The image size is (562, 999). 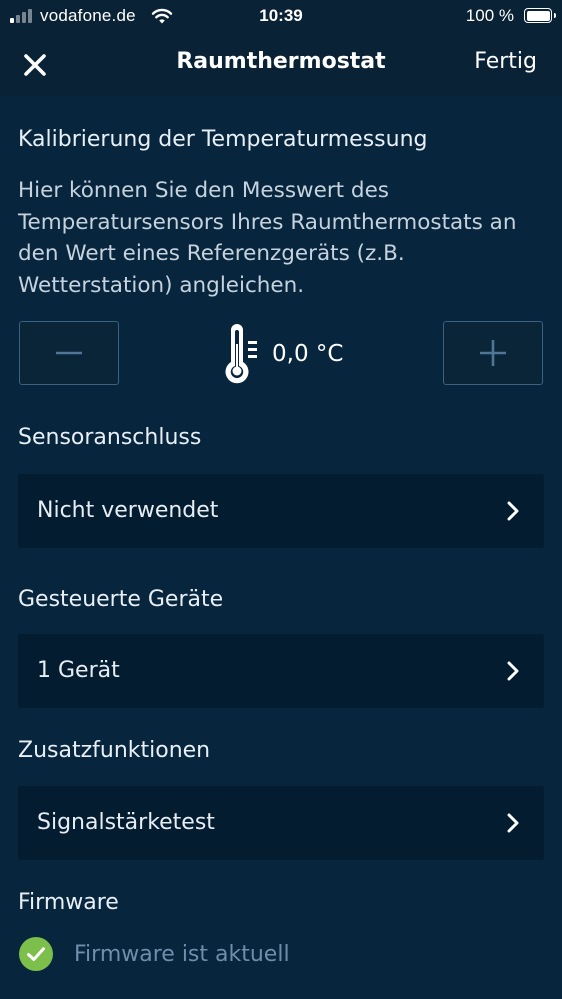 I want to click on check-circle-icon, so click(x=36, y=954).